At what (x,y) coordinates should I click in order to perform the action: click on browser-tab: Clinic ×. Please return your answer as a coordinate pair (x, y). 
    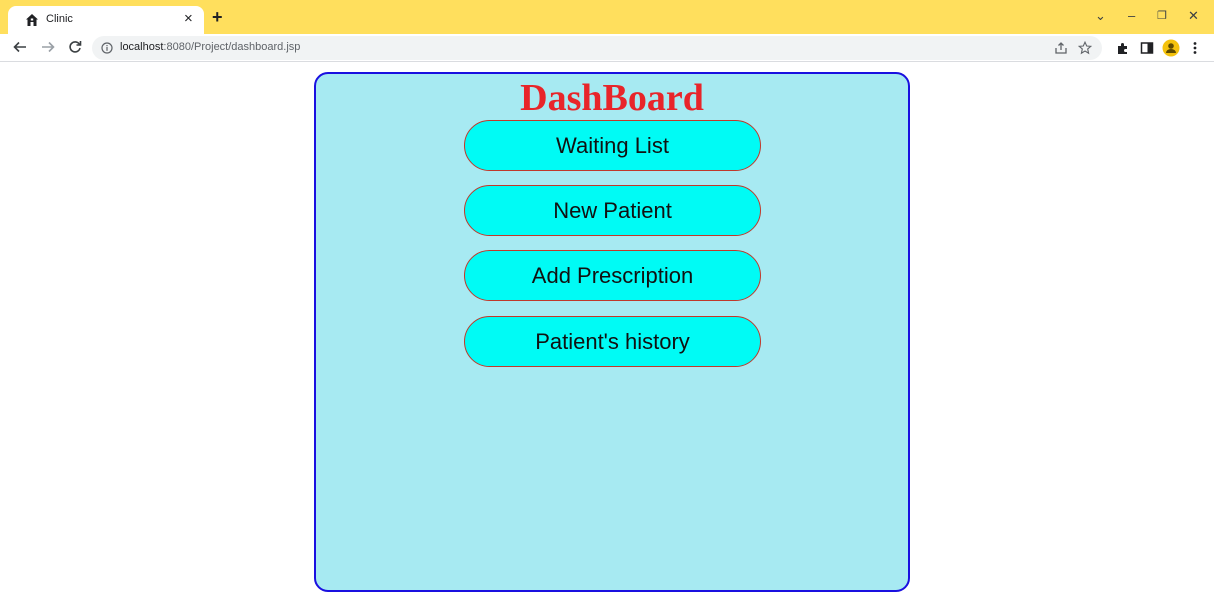
    Looking at the image, I should click on (106, 20).